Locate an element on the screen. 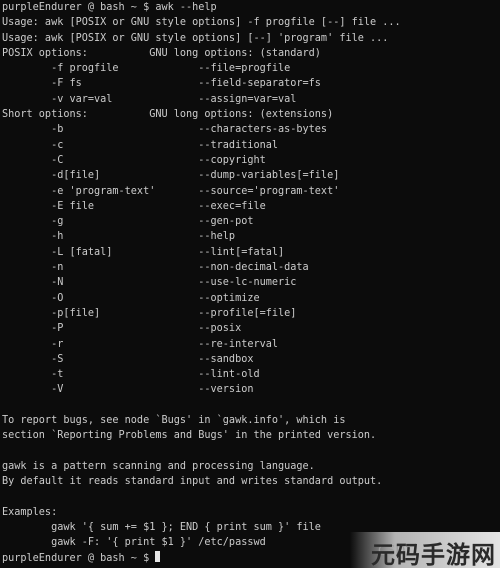 The width and height of the screenshot is (500, 568). text-cursor is located at coordinates (158, 556).